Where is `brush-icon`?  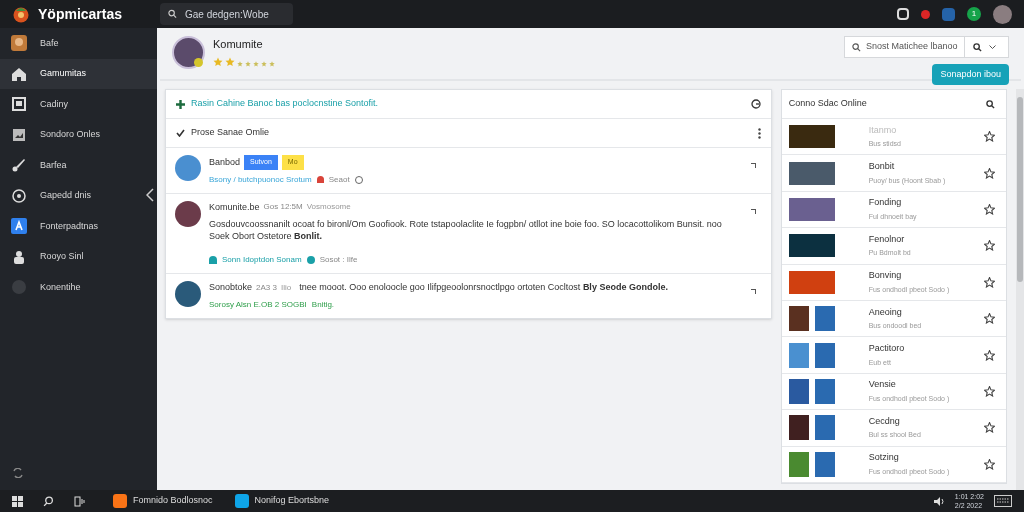 brush-icon is located at coordinates (19, 165).